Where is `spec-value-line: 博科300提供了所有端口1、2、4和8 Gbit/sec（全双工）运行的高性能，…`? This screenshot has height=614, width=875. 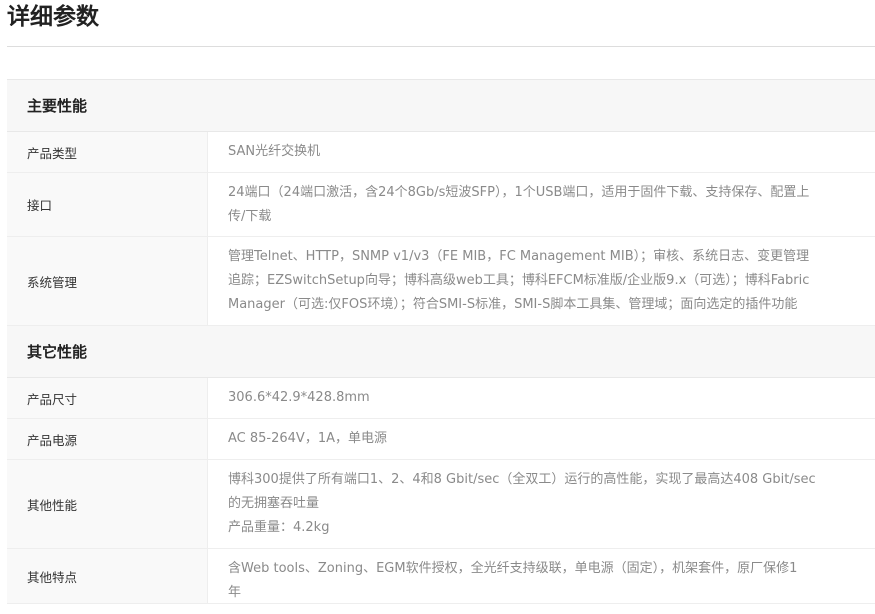 spec-value-line: 博科300提供了所有端口1、2、4和8 Gbit/sec（全双工）运行的高性能，… is located at coordinates (522, 479).